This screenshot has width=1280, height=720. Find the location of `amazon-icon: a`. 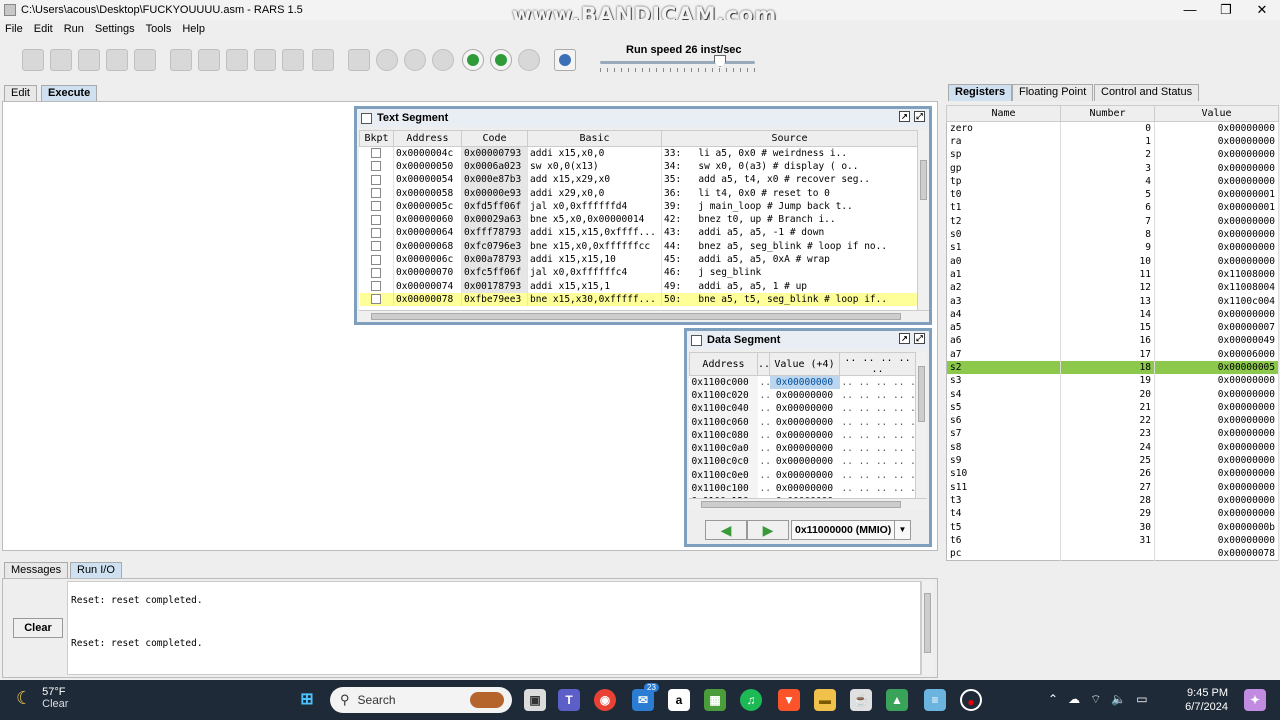

amazon-icon: a is located at coordinates (679, 700).